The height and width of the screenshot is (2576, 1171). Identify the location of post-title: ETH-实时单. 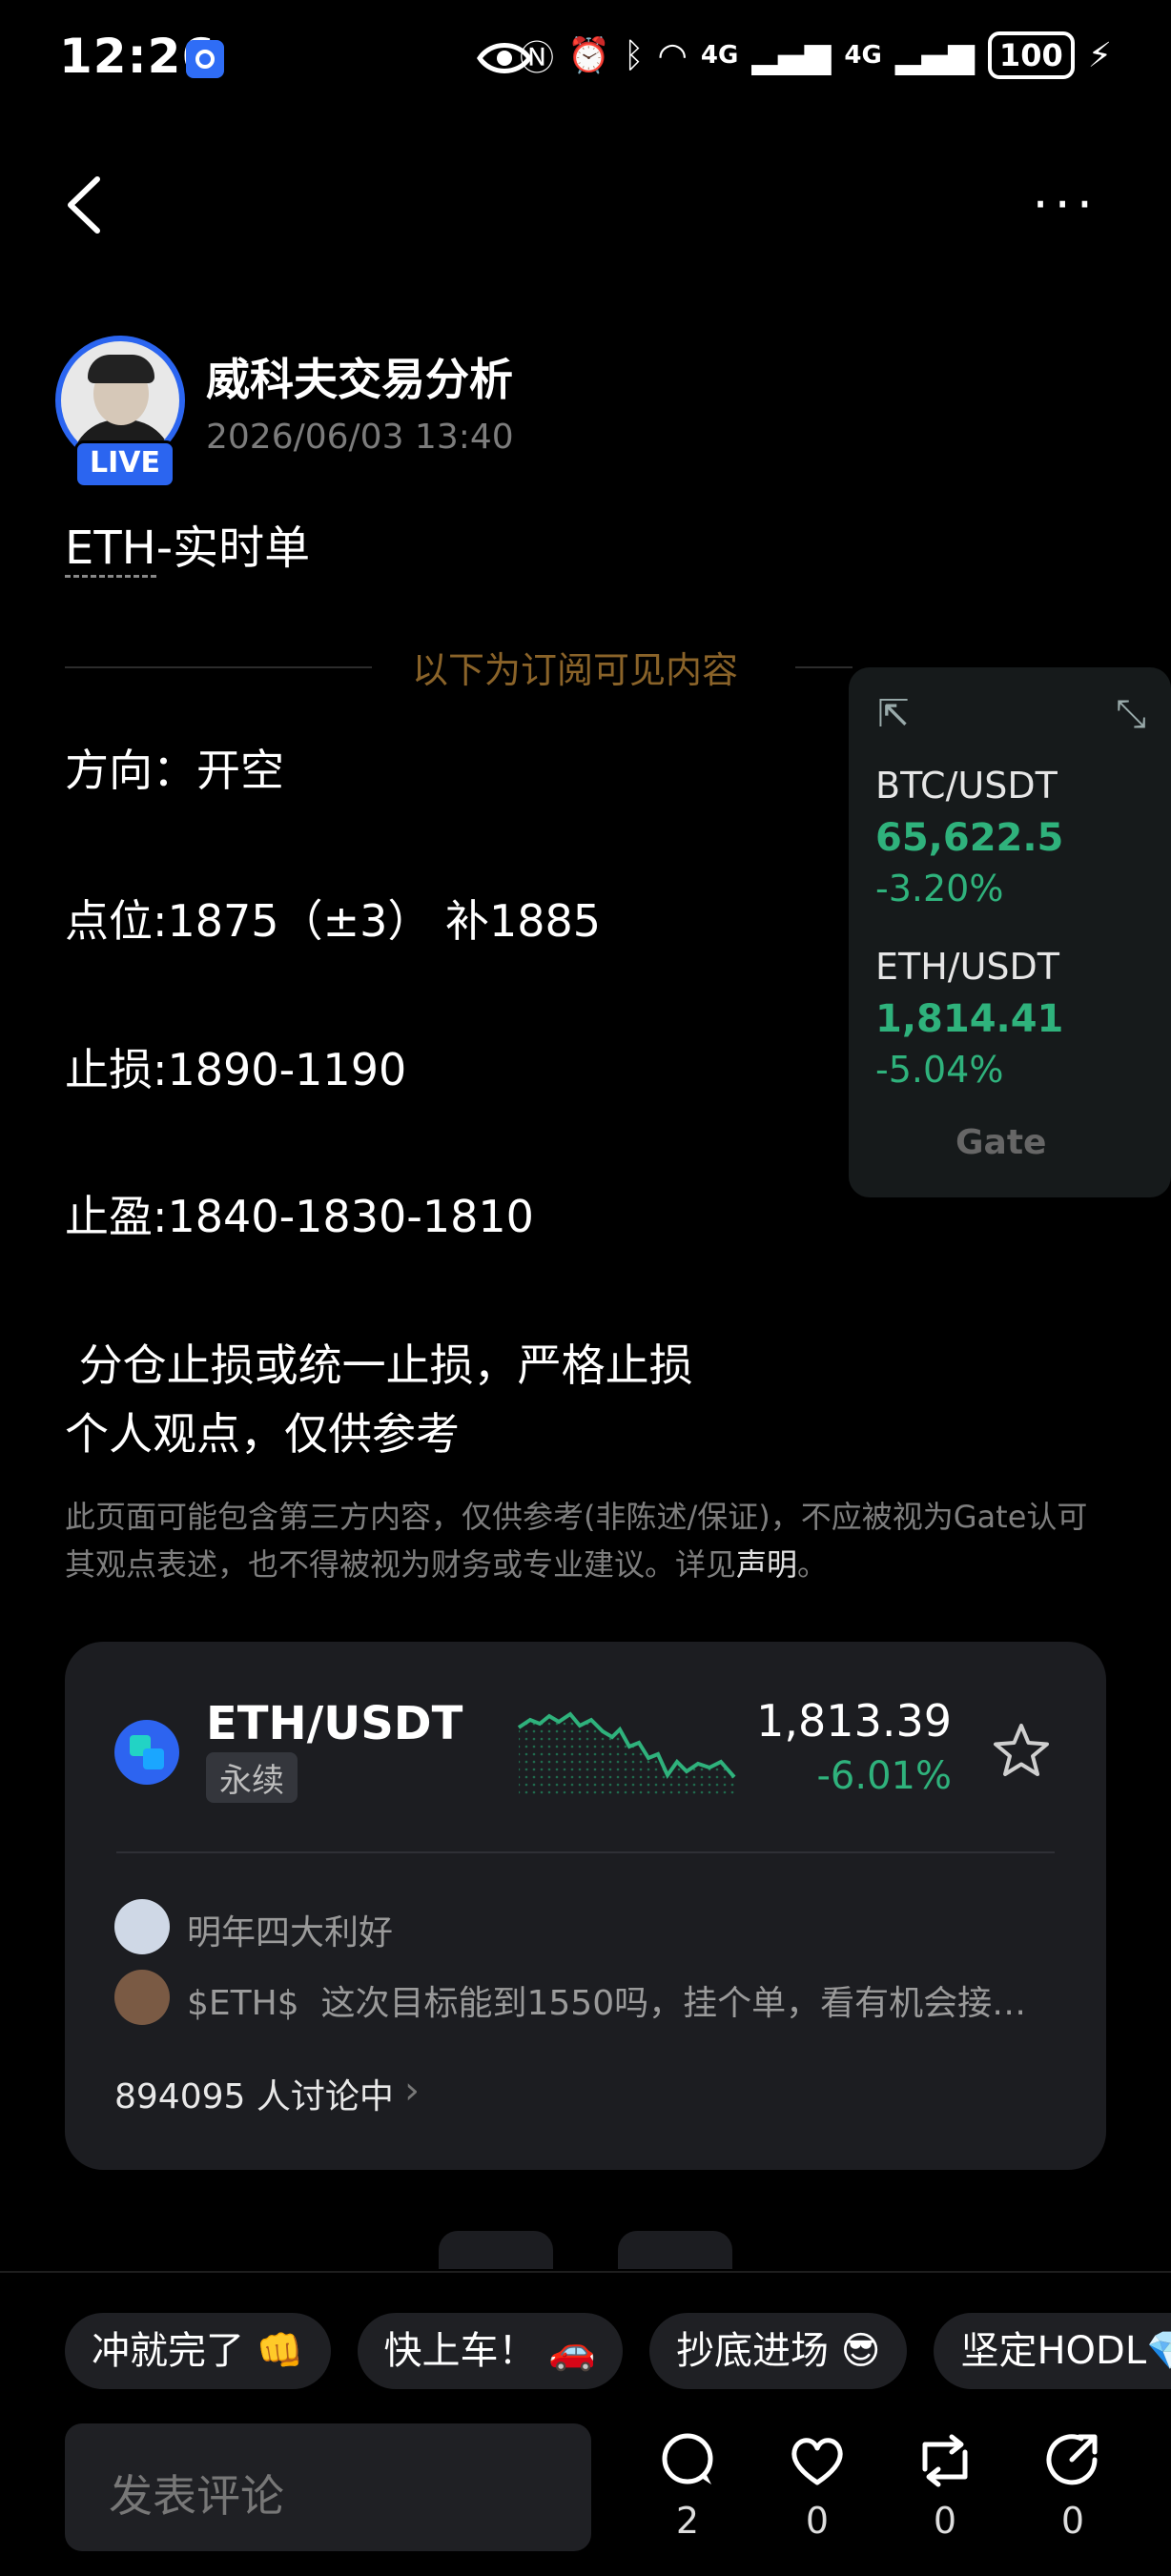
(188, 544).